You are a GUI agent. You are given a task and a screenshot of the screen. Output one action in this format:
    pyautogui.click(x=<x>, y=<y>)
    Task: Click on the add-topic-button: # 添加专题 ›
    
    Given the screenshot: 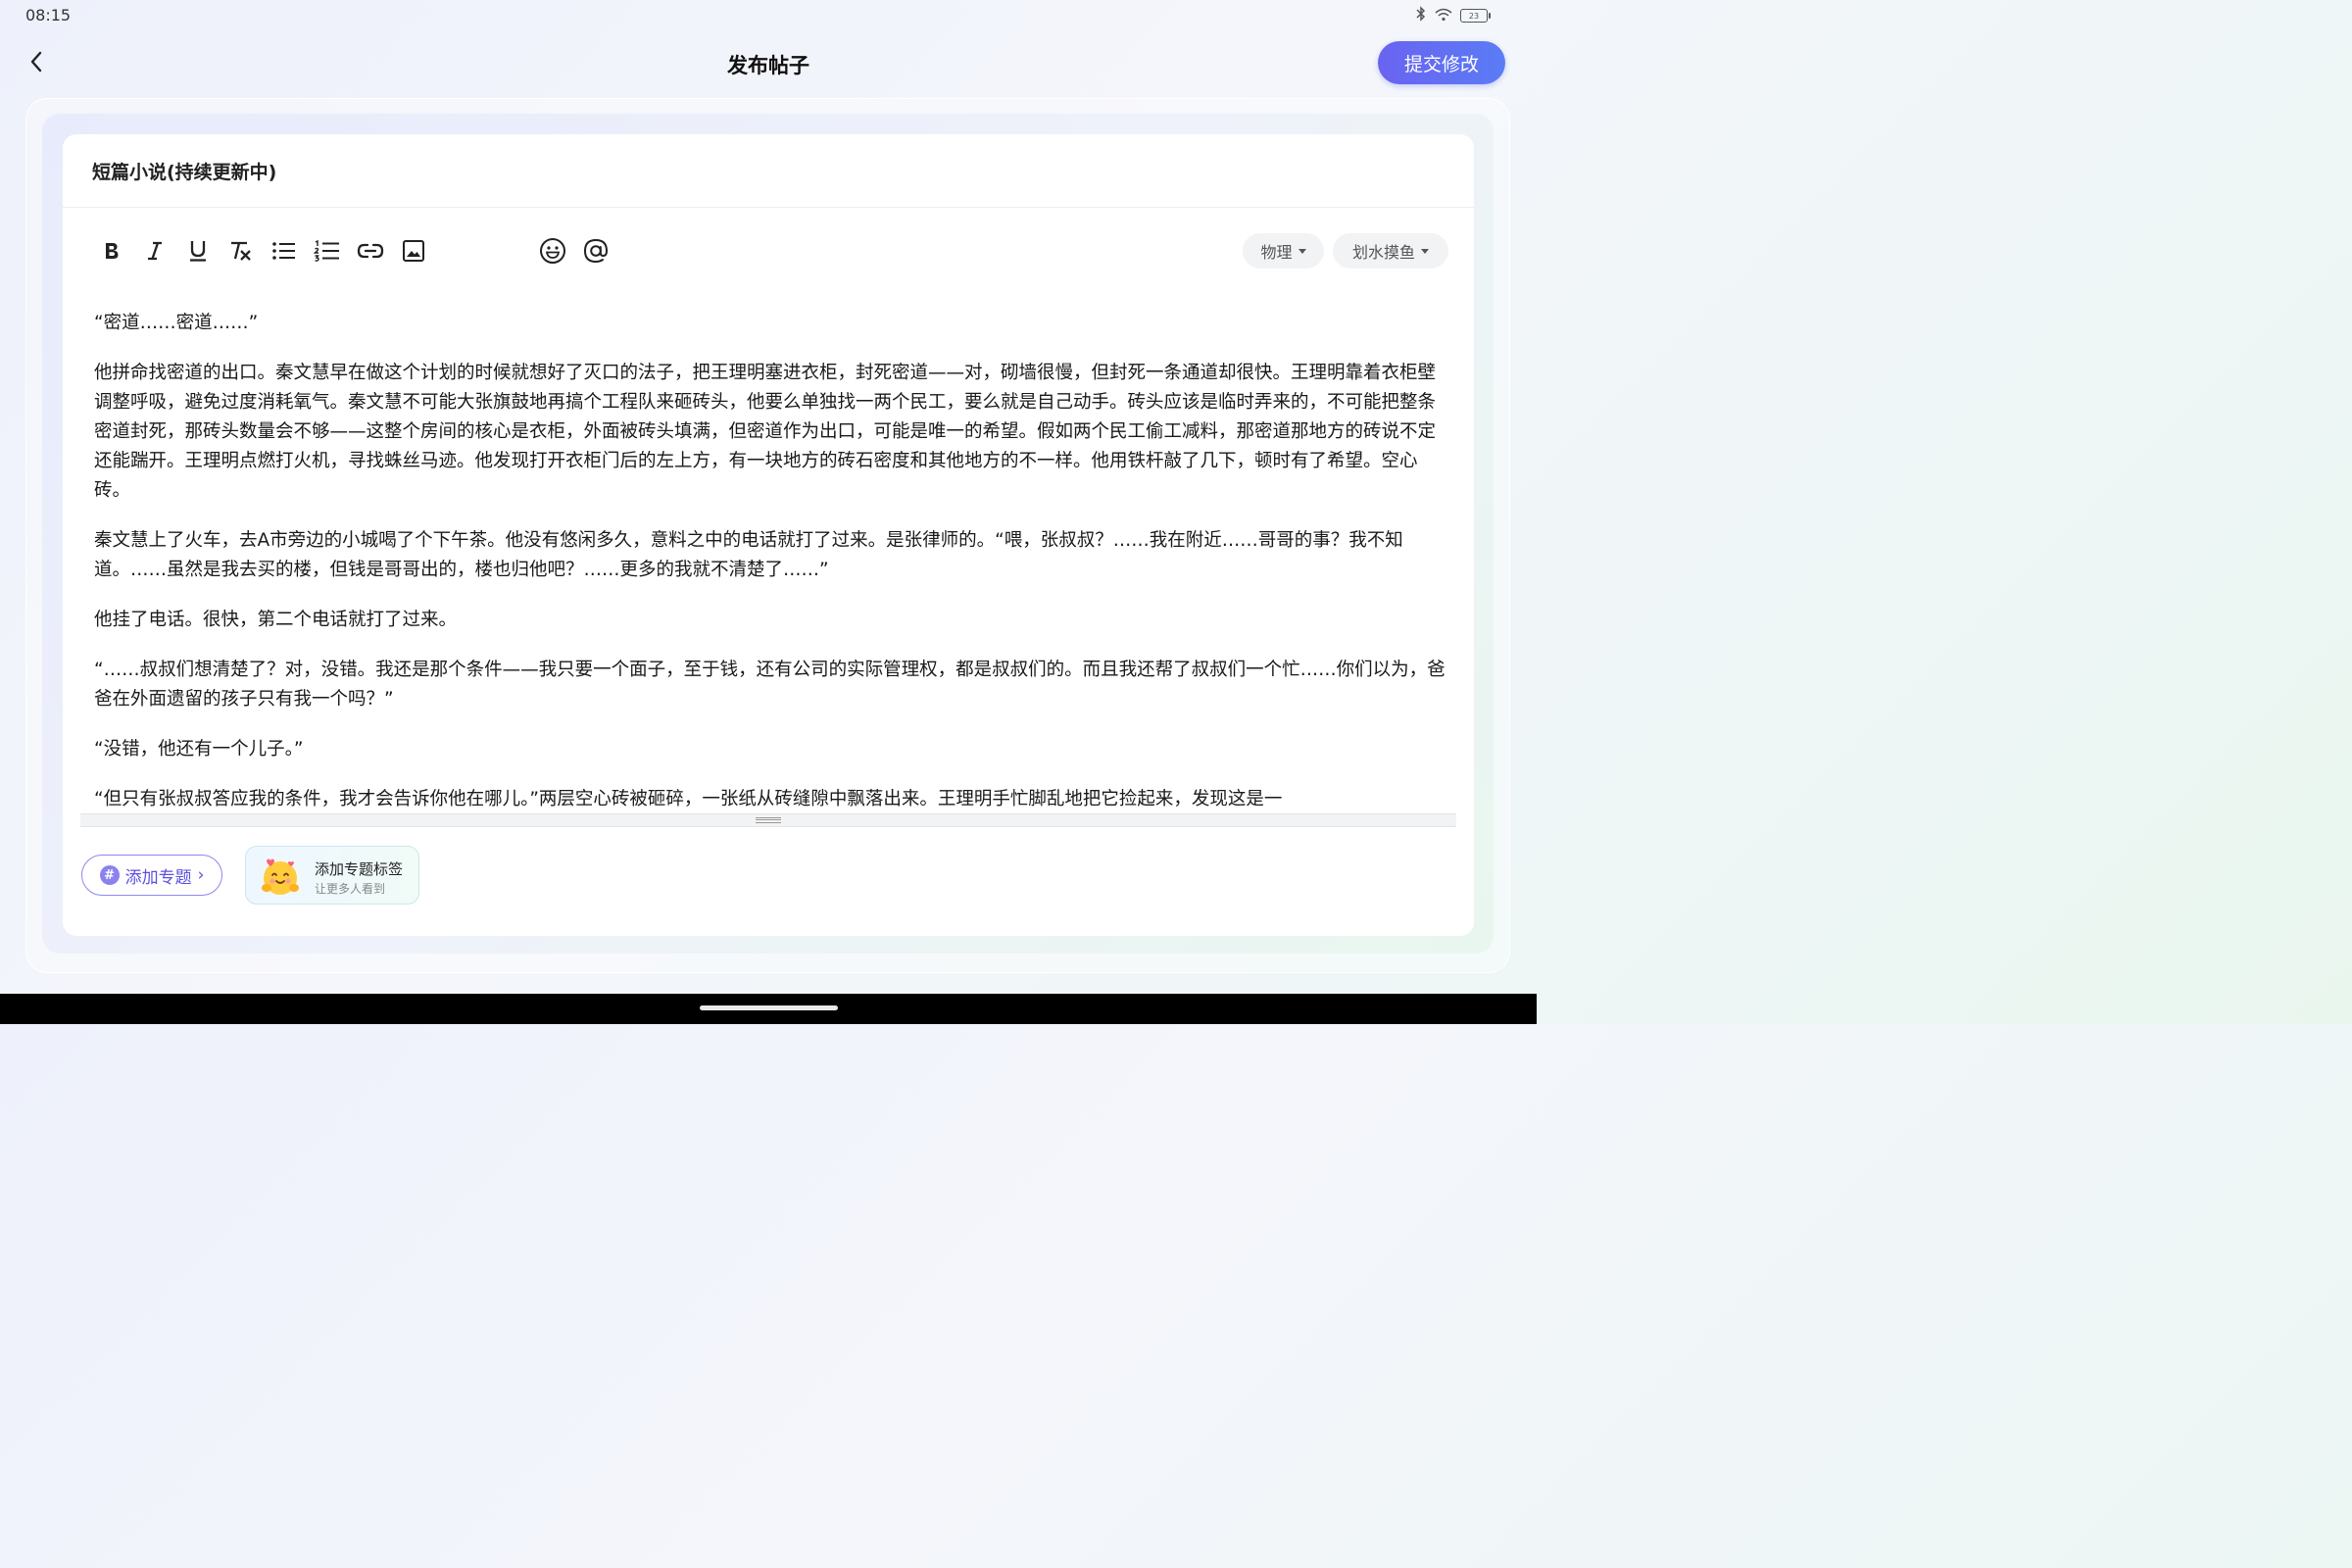 What is the action you would take?
    pyautogui.click(x=151, y=875)
    